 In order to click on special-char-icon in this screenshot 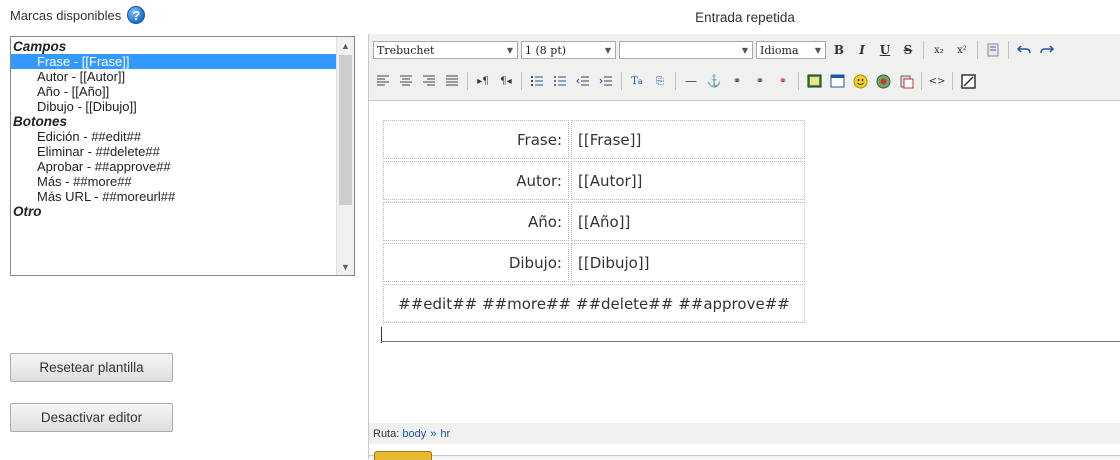, I will do `click(883, 81)`.